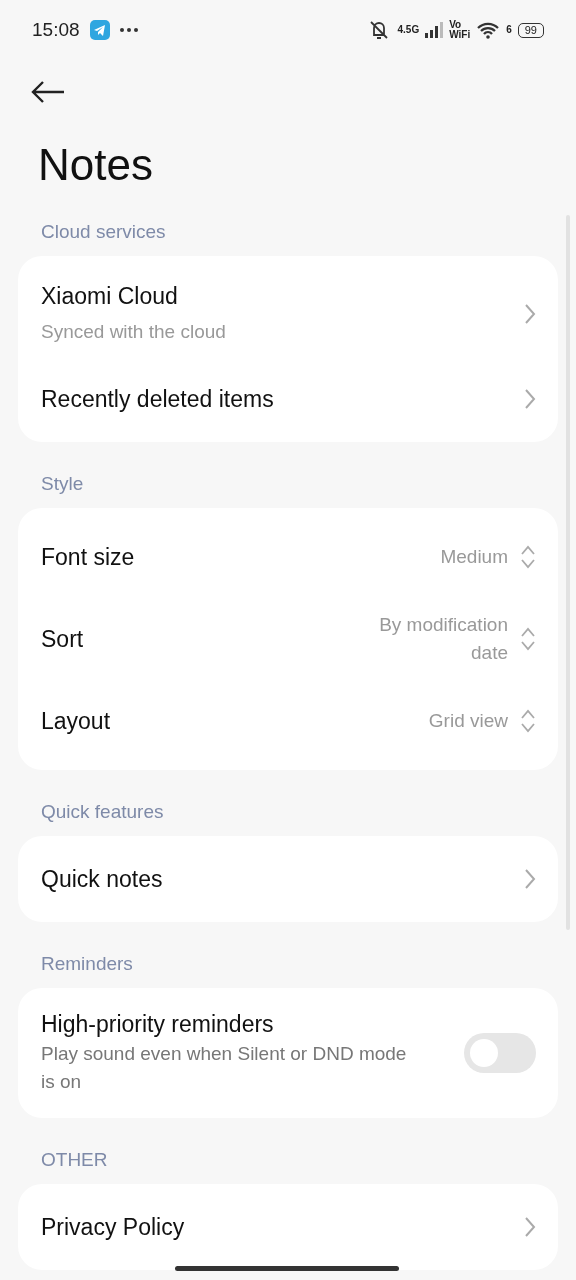  I want to click on row-label: Xiaomi Cloud, so click(110, 296).